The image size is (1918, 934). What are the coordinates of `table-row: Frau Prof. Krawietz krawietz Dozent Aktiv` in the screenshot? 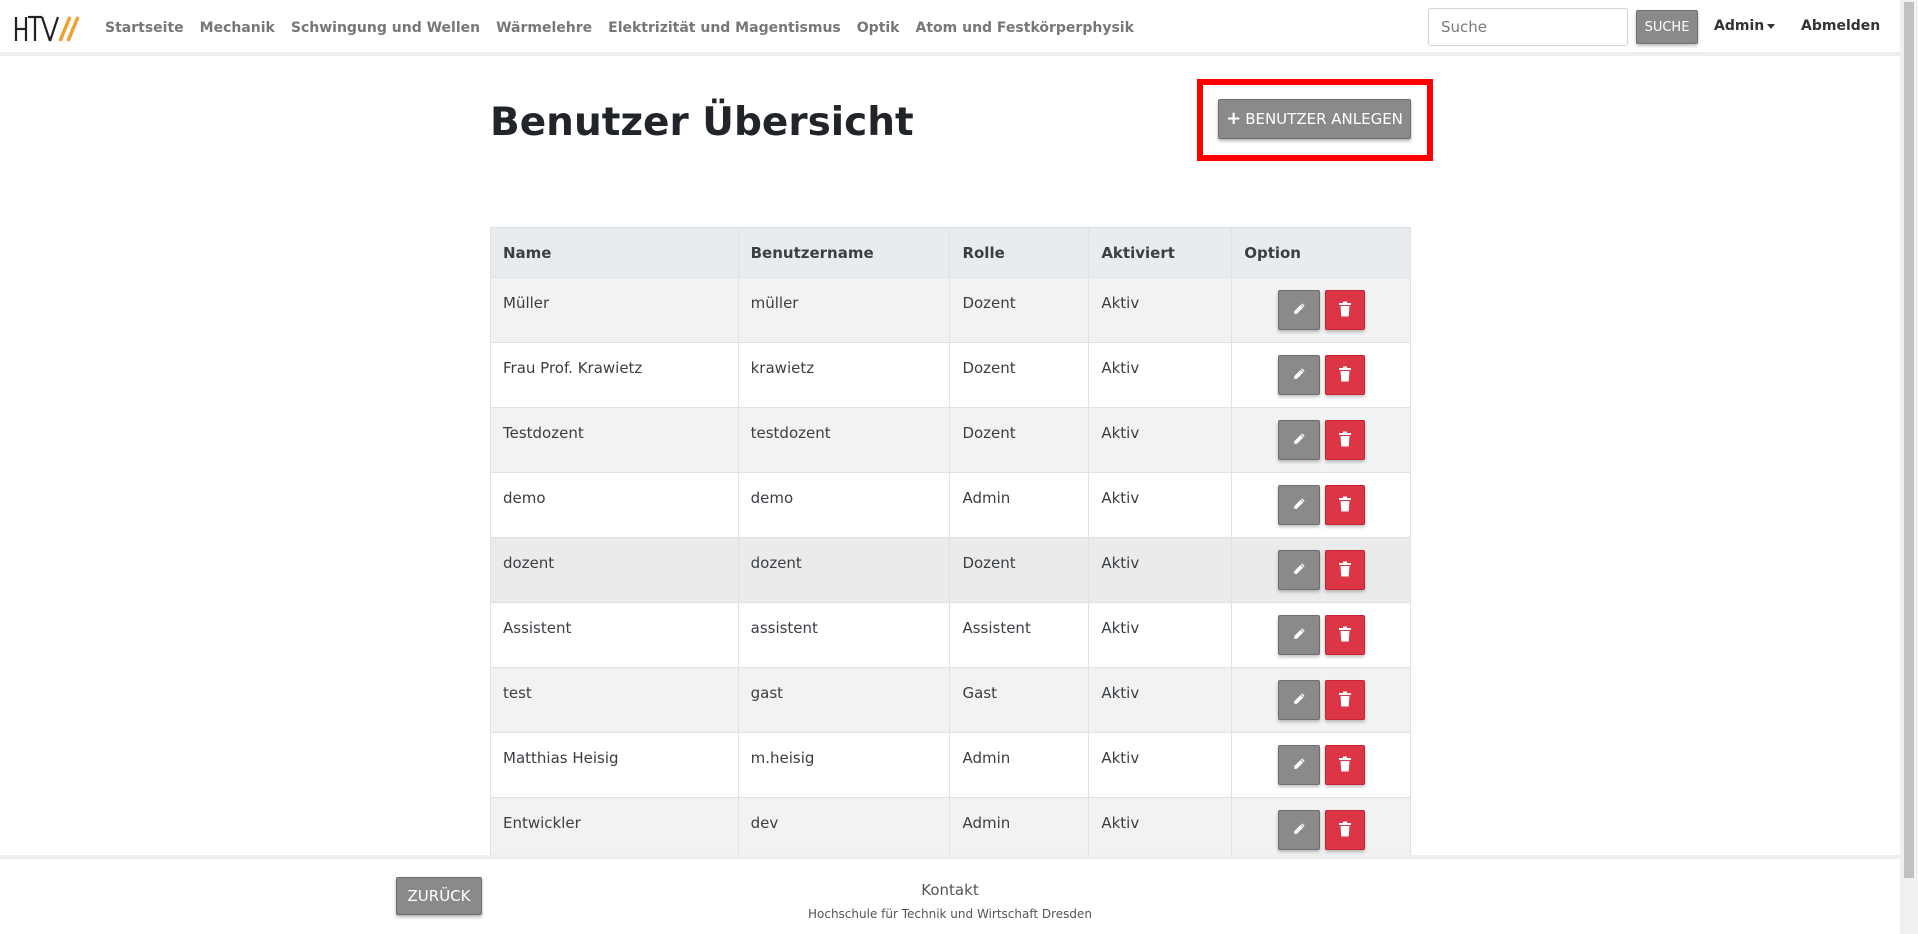 It's located at (950, 375).